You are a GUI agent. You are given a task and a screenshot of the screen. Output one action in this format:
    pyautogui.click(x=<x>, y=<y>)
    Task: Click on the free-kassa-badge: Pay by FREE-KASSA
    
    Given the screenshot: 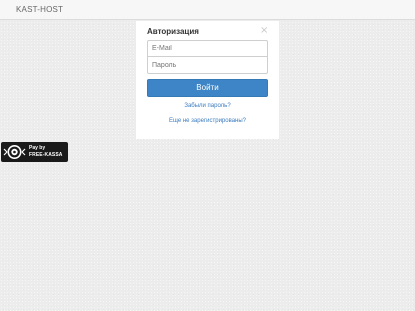 What is the action you would take?
    pyautogui.click(x=34, y=152)
    